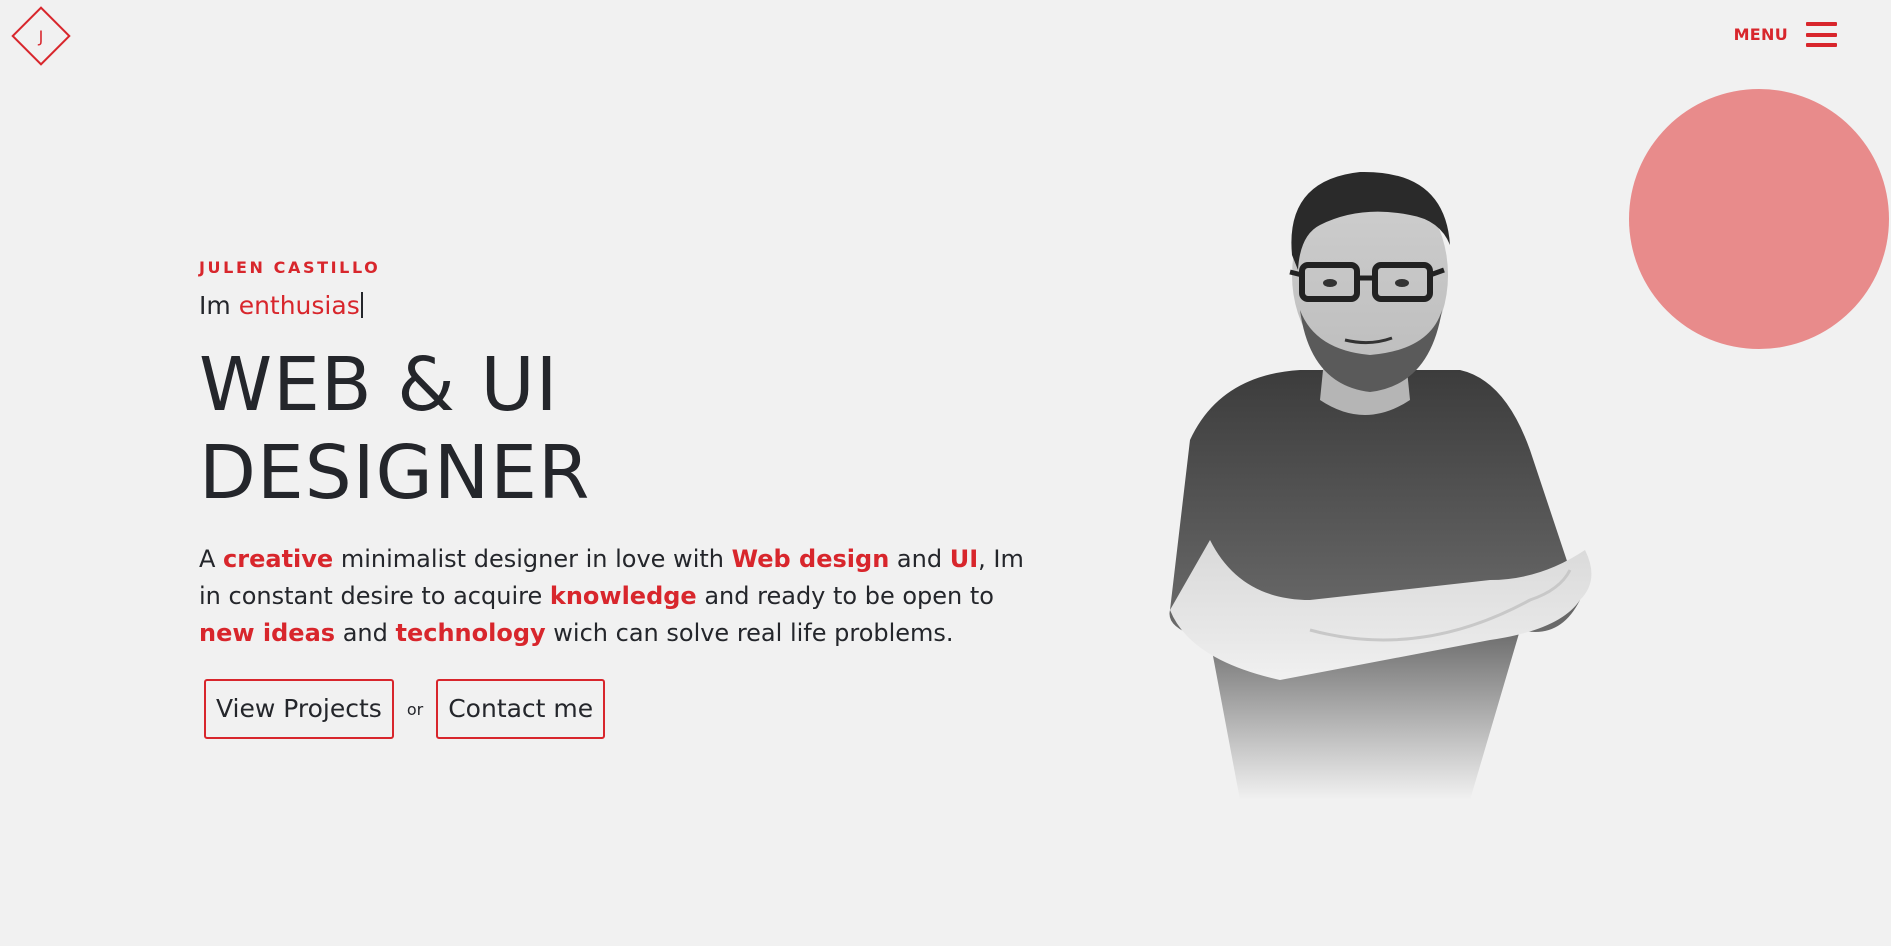 The height and width of the screenshot is (946, 1891). What do you see at coordinates (964, 559) in the screenshot?
I see `desc-highlight: UI` at bounding box center [964, 559].